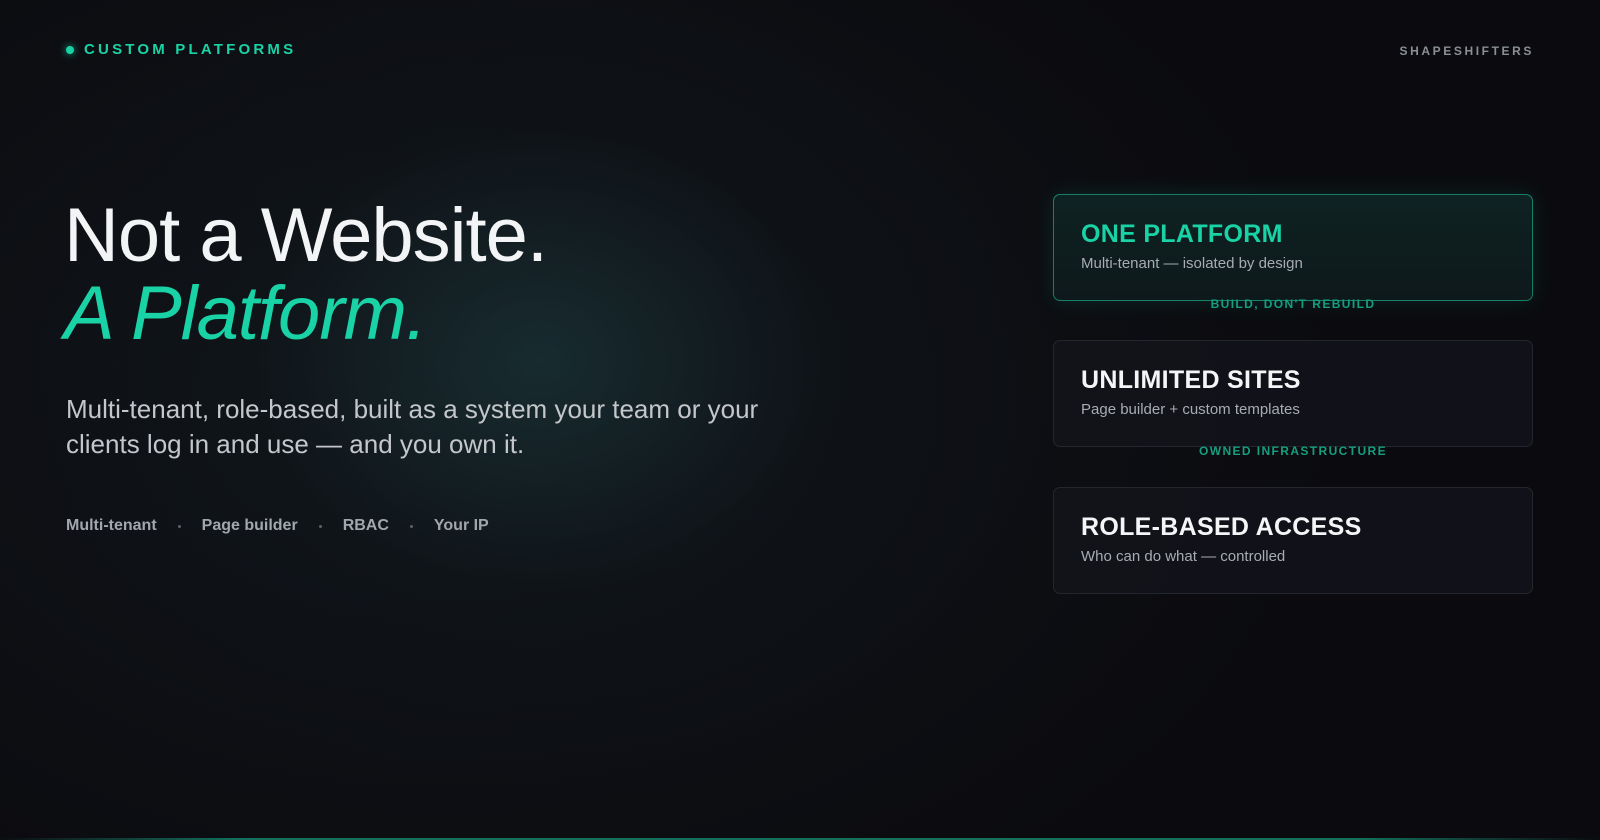 The height and width of the screenshot is (840, 1600). I want to click on feature-tag: Multi-tenant, so click(111, 525).